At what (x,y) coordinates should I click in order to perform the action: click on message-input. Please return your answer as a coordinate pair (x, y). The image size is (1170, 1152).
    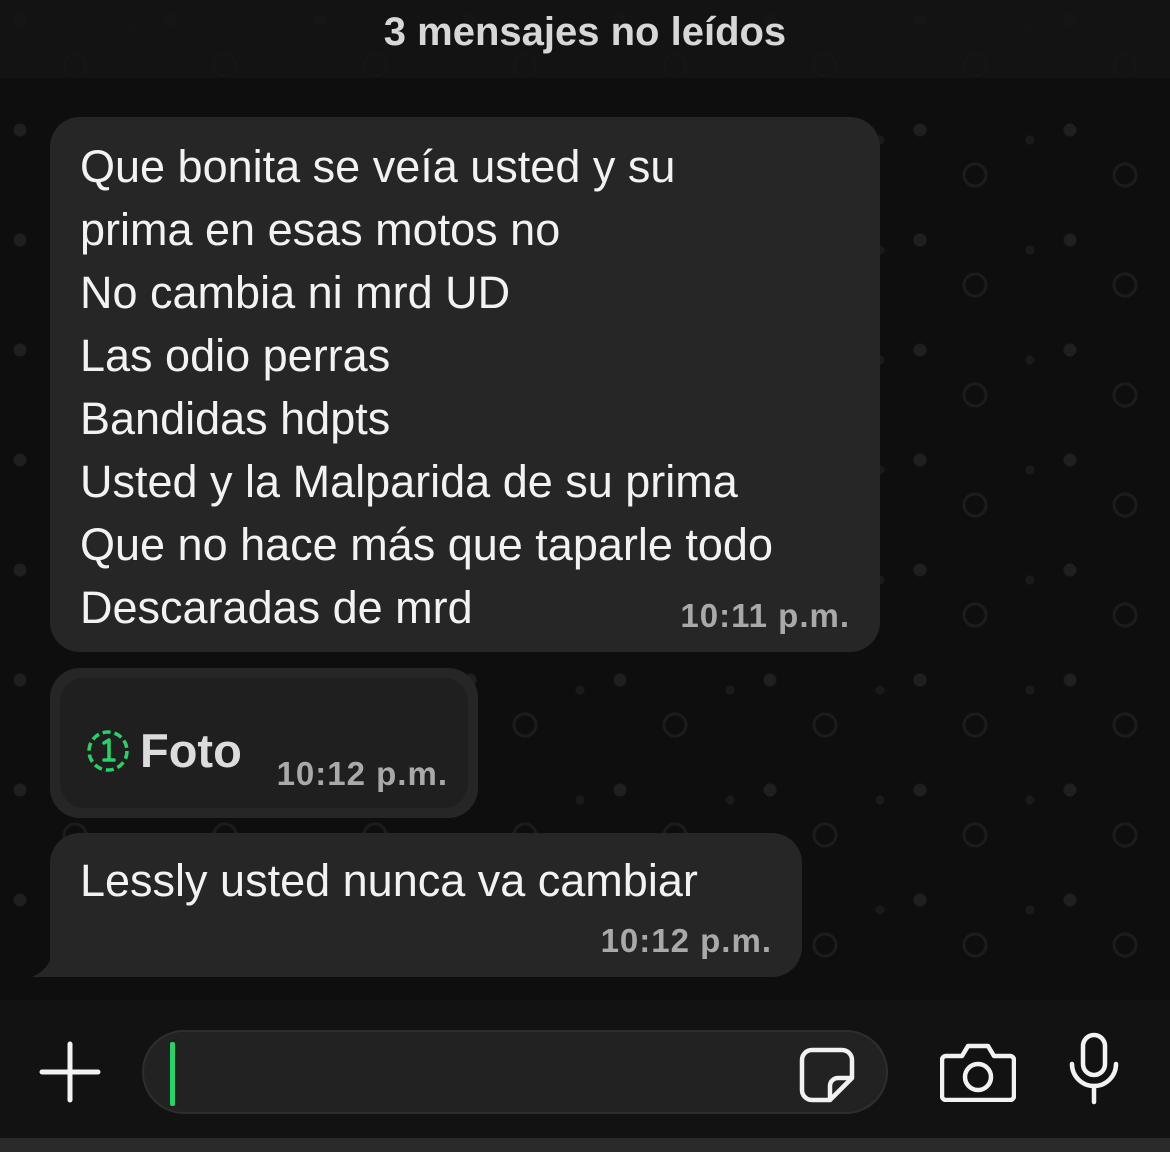
    Looking at the image, I should click on (515, 1072).